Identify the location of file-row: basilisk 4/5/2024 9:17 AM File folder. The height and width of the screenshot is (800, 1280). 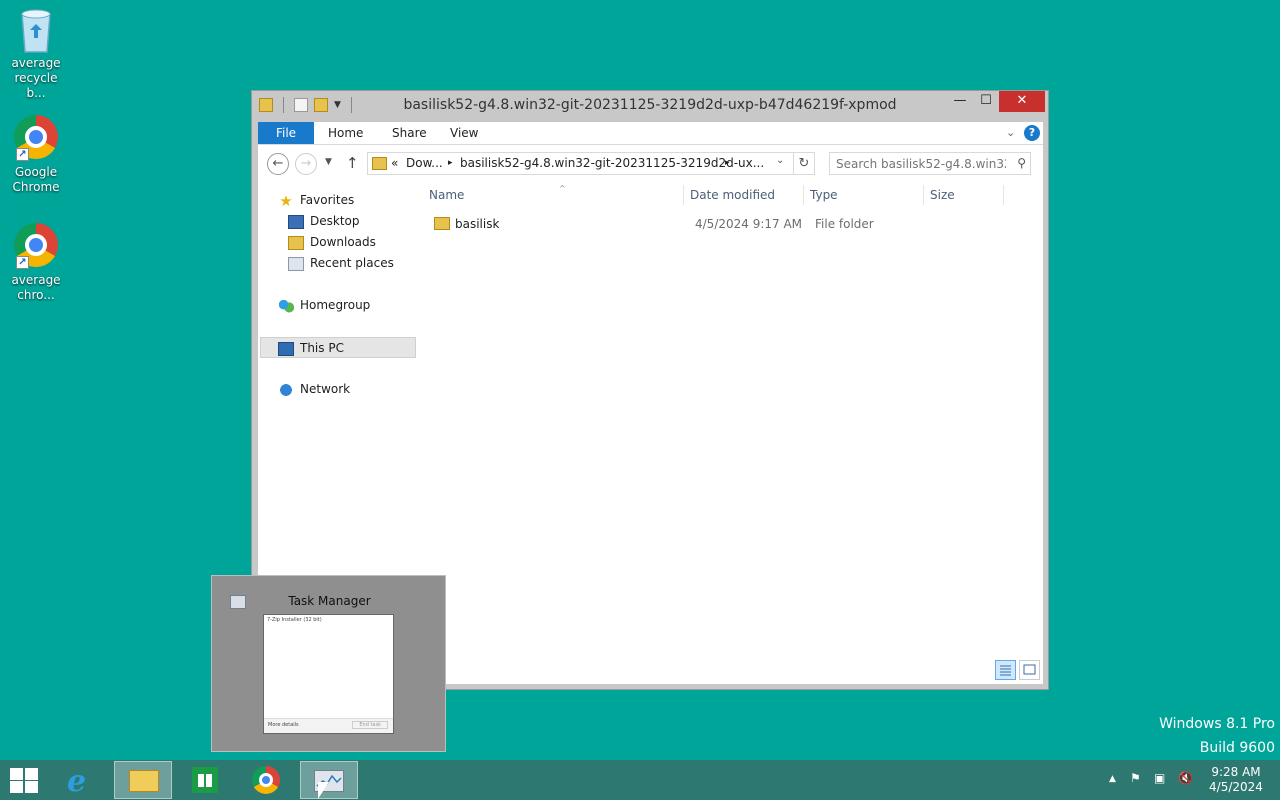
(734, 224).